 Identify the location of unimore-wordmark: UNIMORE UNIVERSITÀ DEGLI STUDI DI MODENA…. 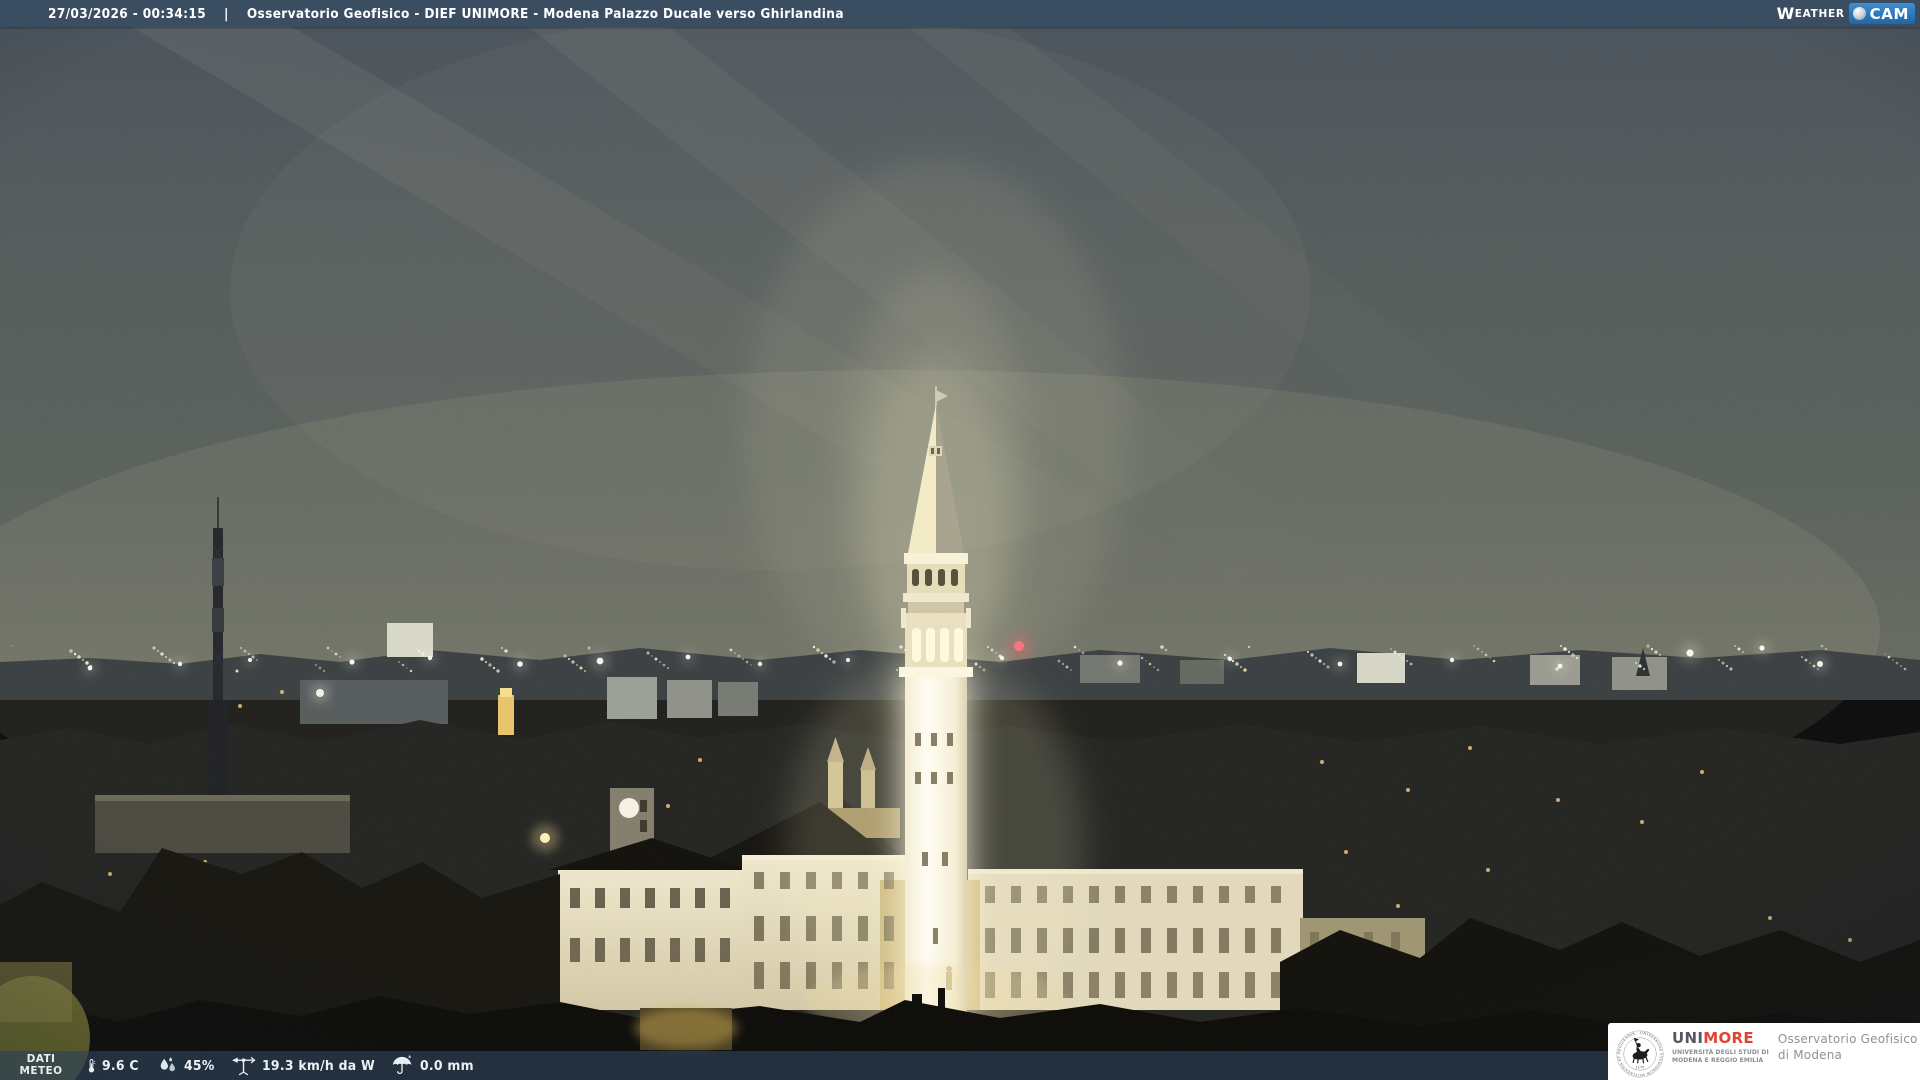
(1720, 1048).